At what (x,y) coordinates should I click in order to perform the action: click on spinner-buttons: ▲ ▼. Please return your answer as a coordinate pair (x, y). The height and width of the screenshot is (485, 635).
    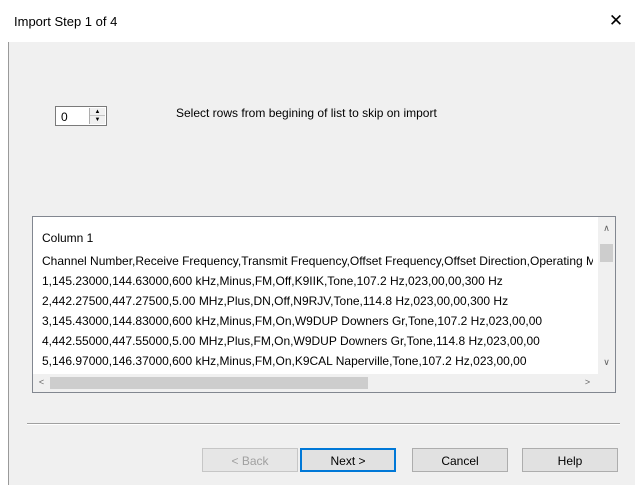
    Looking at the image, I should click on (97, 116).